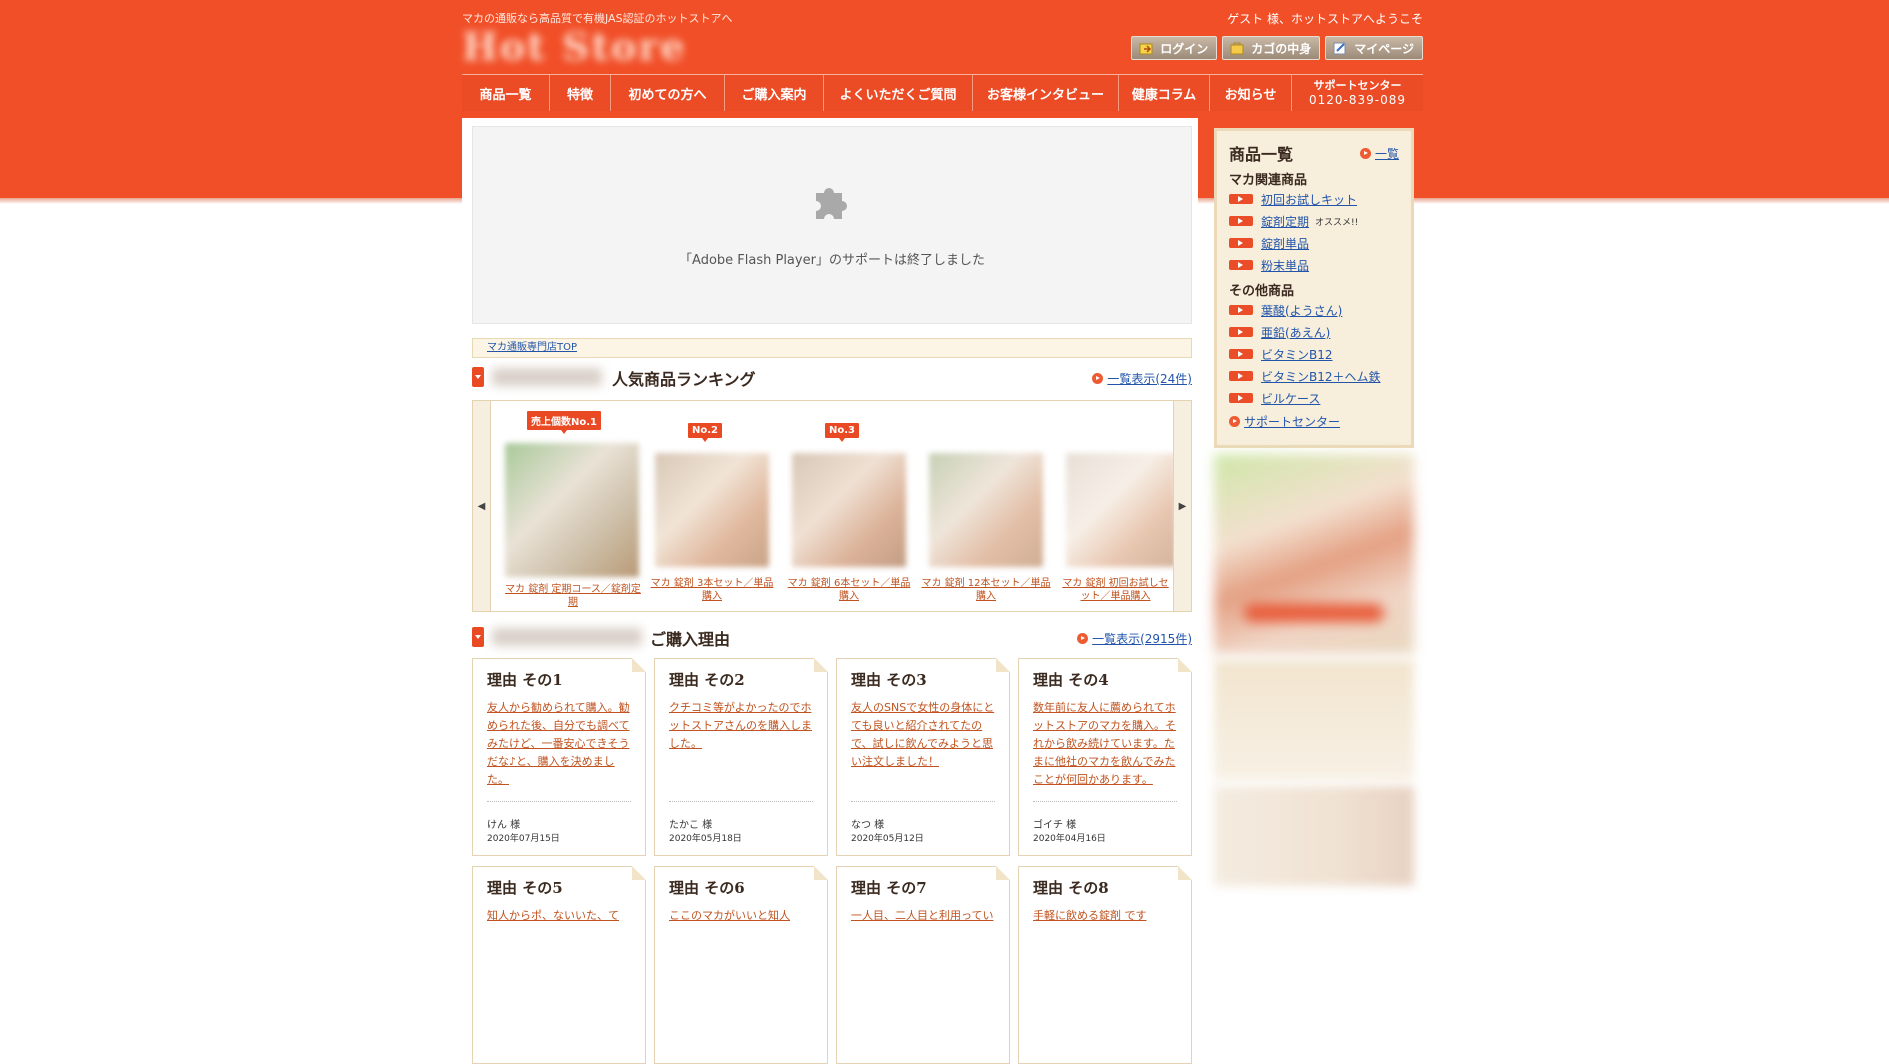 The width and height of the screenshot is (1889, 1064). I want to click on ranking-heading: 人気商品ランキング 一覧表示(24件), so click(832, 377).